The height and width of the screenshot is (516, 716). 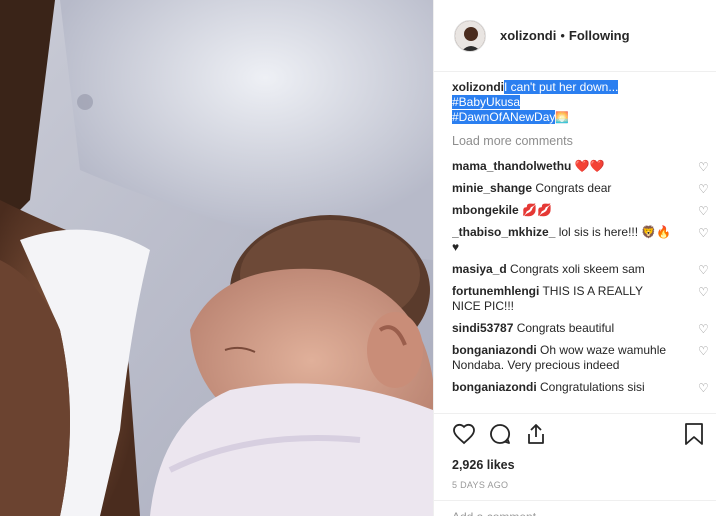 I want to click on load-more-comments: Load more comments, so click(x=581, y=141).